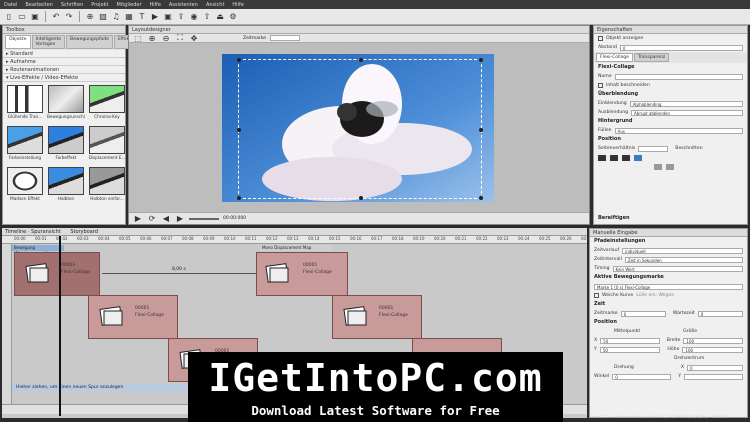 The image size is (750, 422). What do you see at coordinates (713, 349) in the screenshot?
I see `height-field: 100` at bounding box center [713, 349].